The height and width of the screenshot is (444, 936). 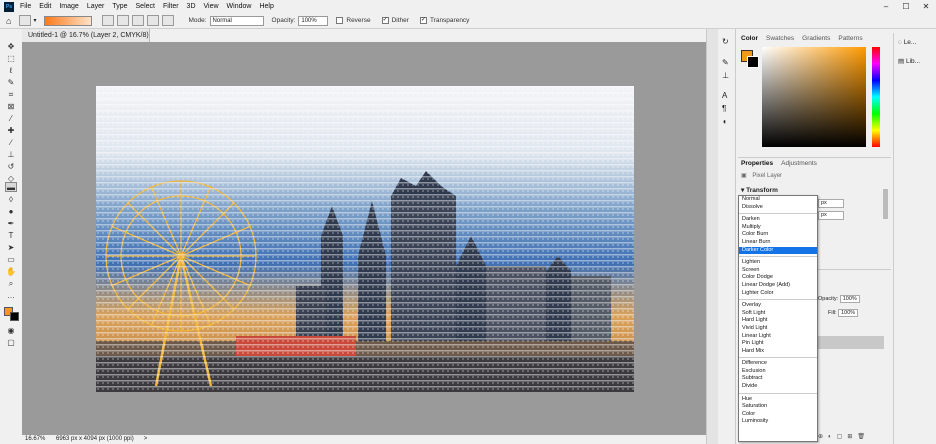 What do you see at coordinates (168, 20) in the screenshot?
I see `diamond-gradient-icon` at bounding box center [168, 20].